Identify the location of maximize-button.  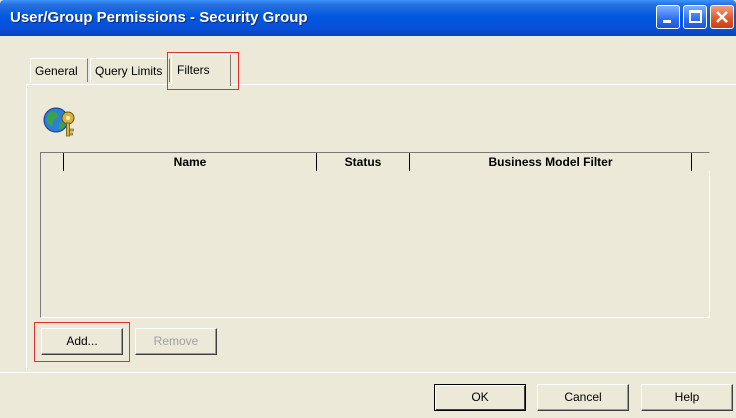
(695, 17).